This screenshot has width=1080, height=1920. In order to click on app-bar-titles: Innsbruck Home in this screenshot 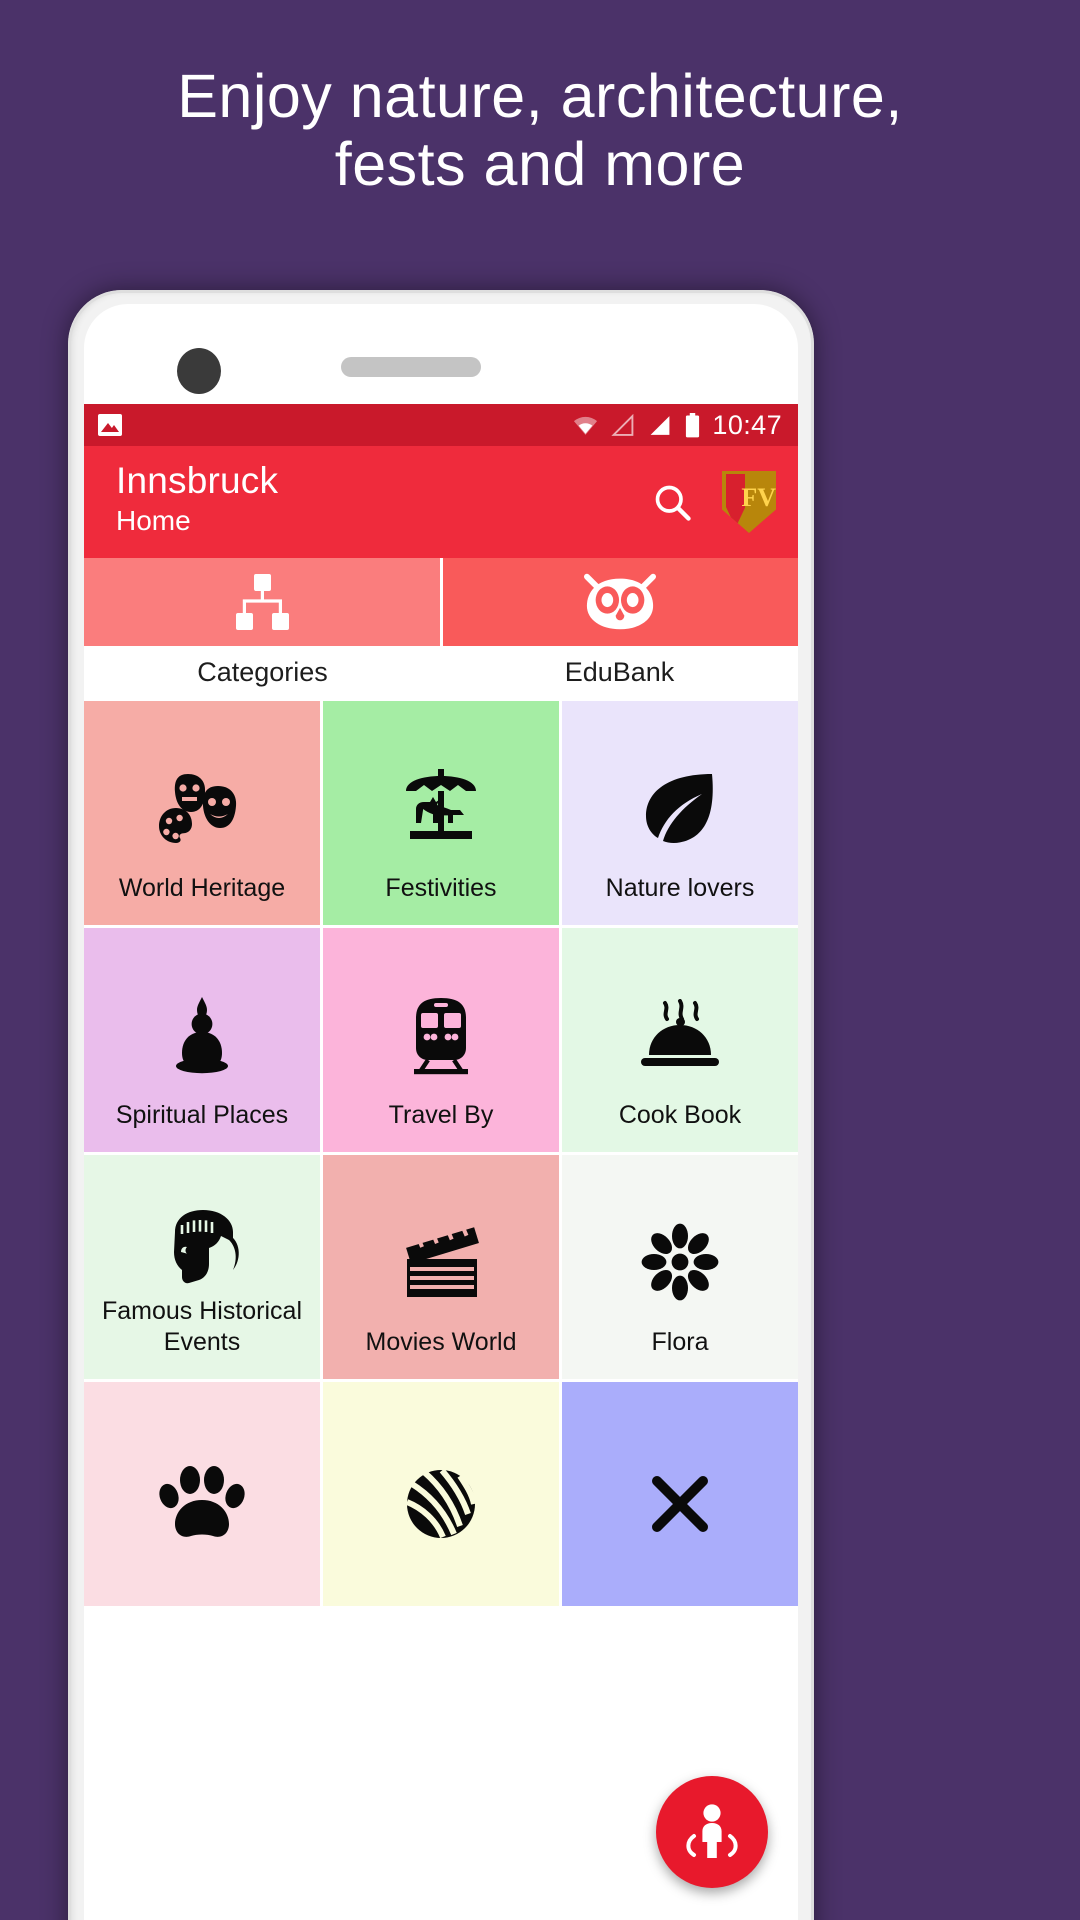, I will do `click(197, 501)`.